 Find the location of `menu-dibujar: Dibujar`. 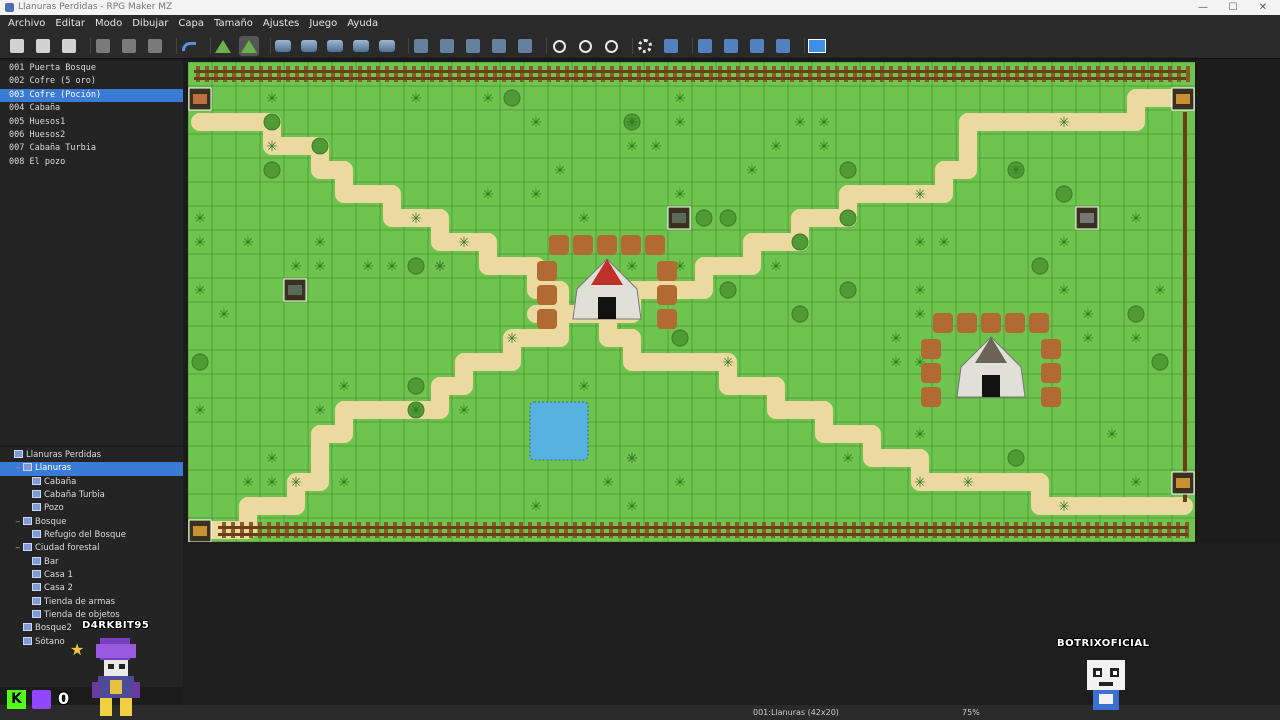

menu-dibujar: Dibujar is located at coordinates (150, 24).